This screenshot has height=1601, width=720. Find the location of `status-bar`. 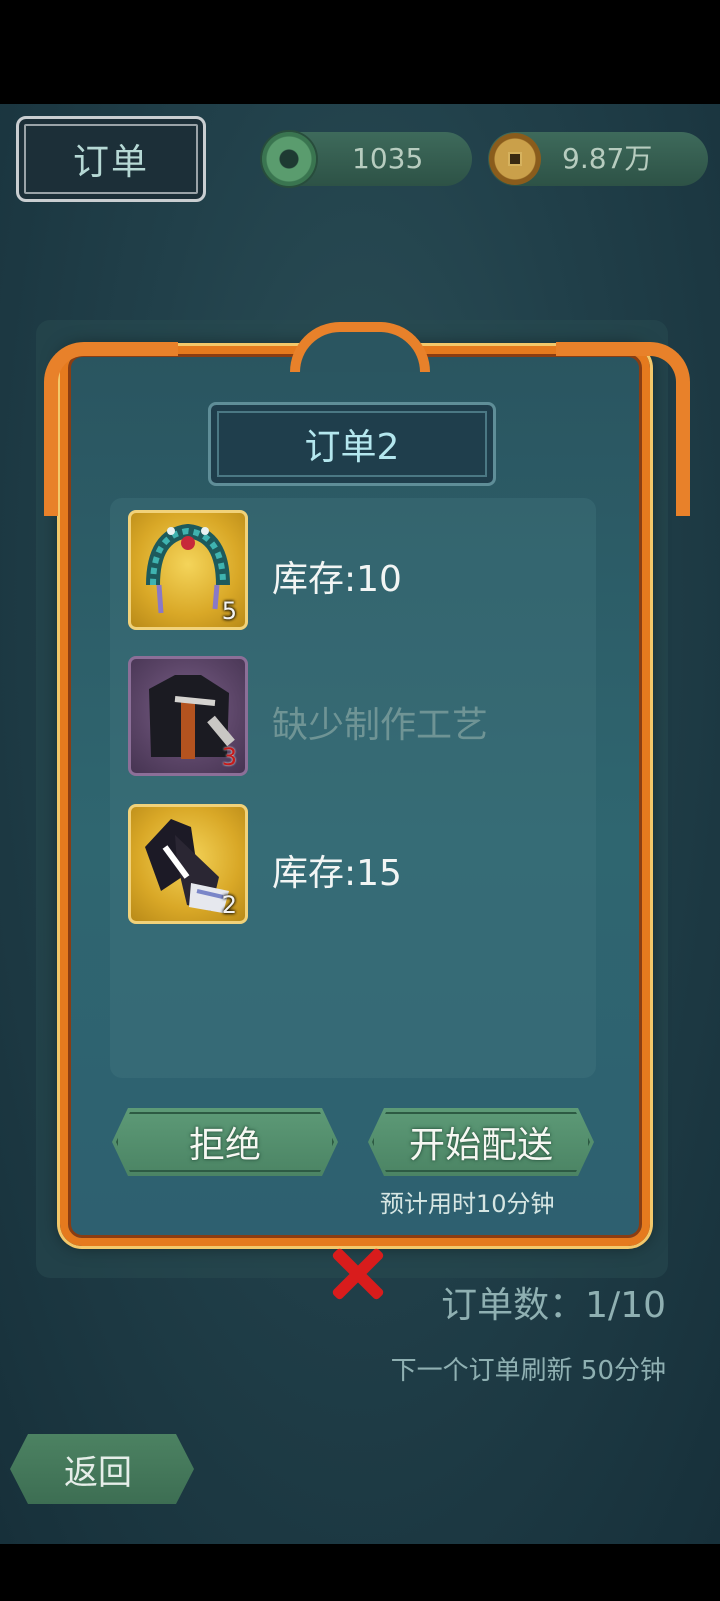

status-bar is located at coordinates (360, 52).